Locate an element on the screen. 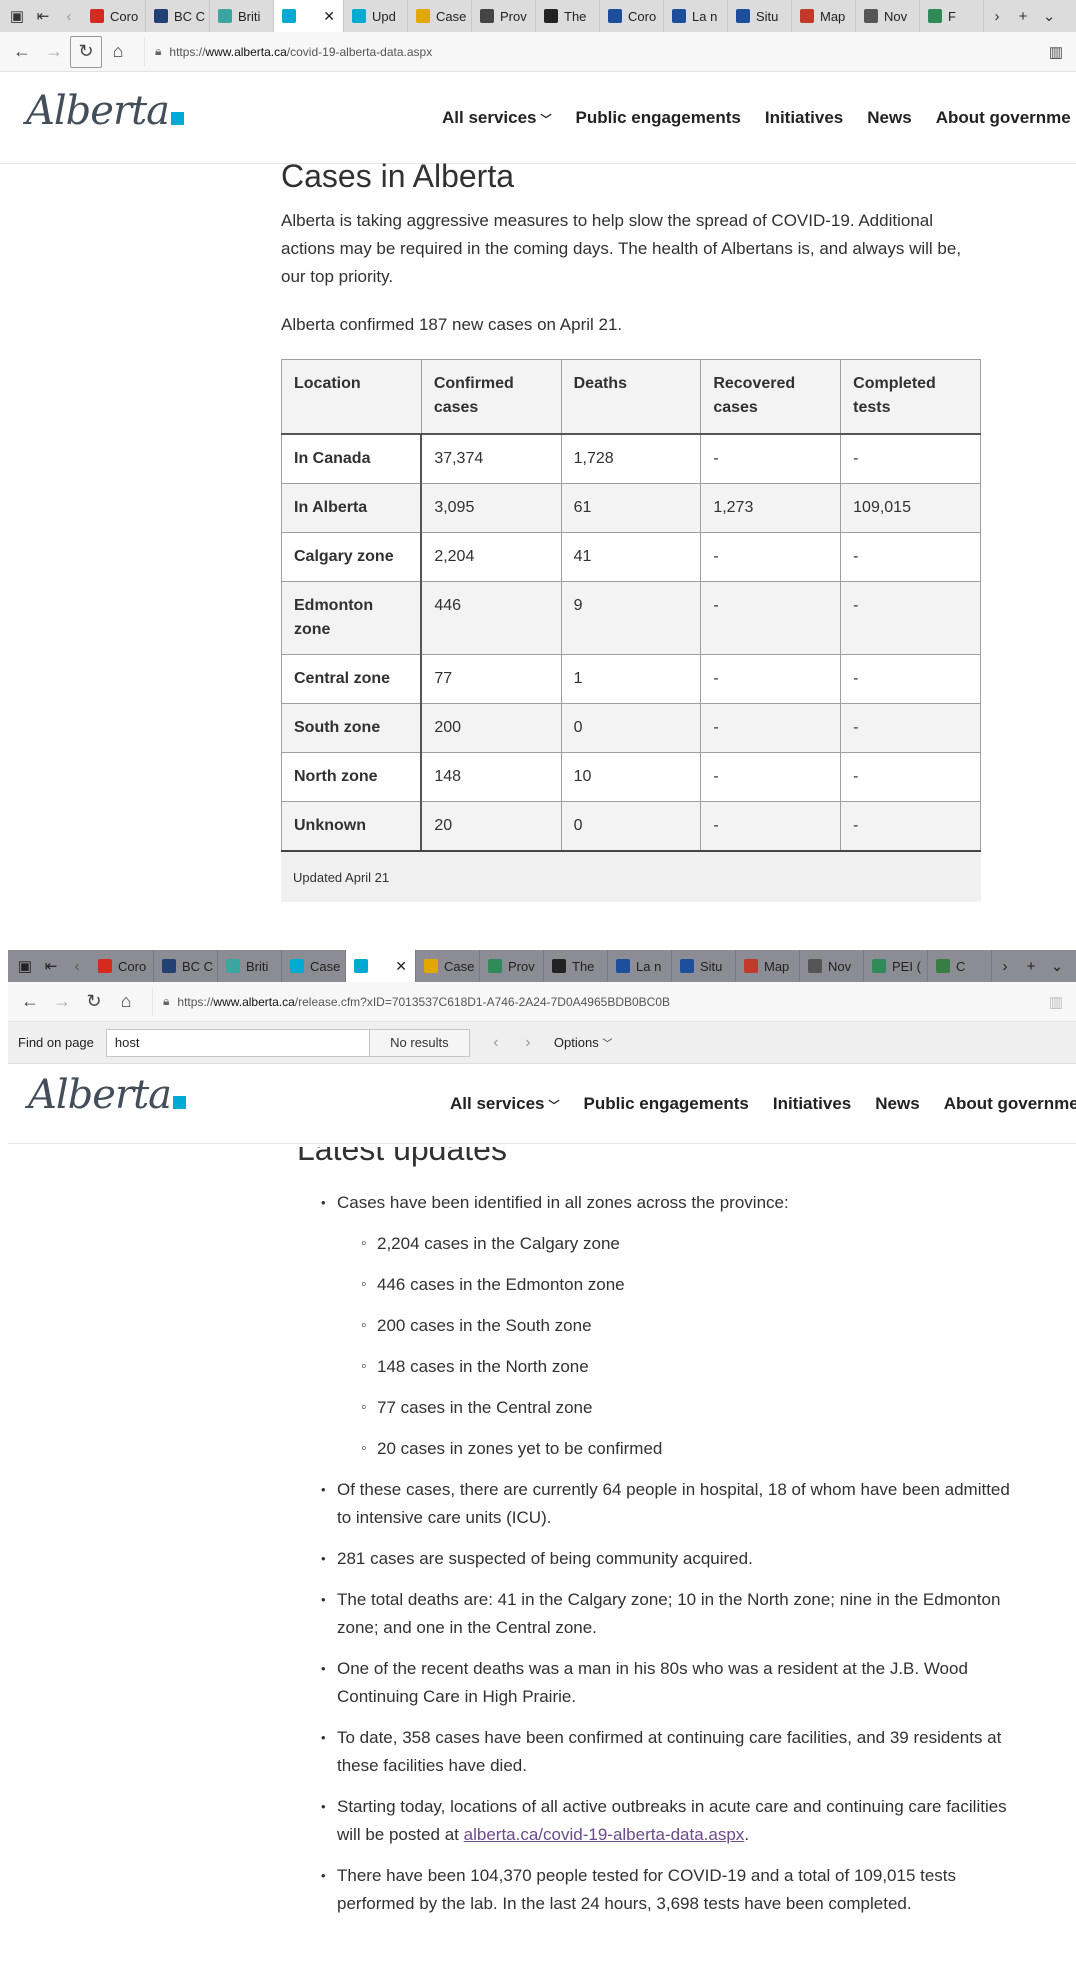  url-path: /covid-19-alberta-data.aspx is located at coordinates (359, 51).